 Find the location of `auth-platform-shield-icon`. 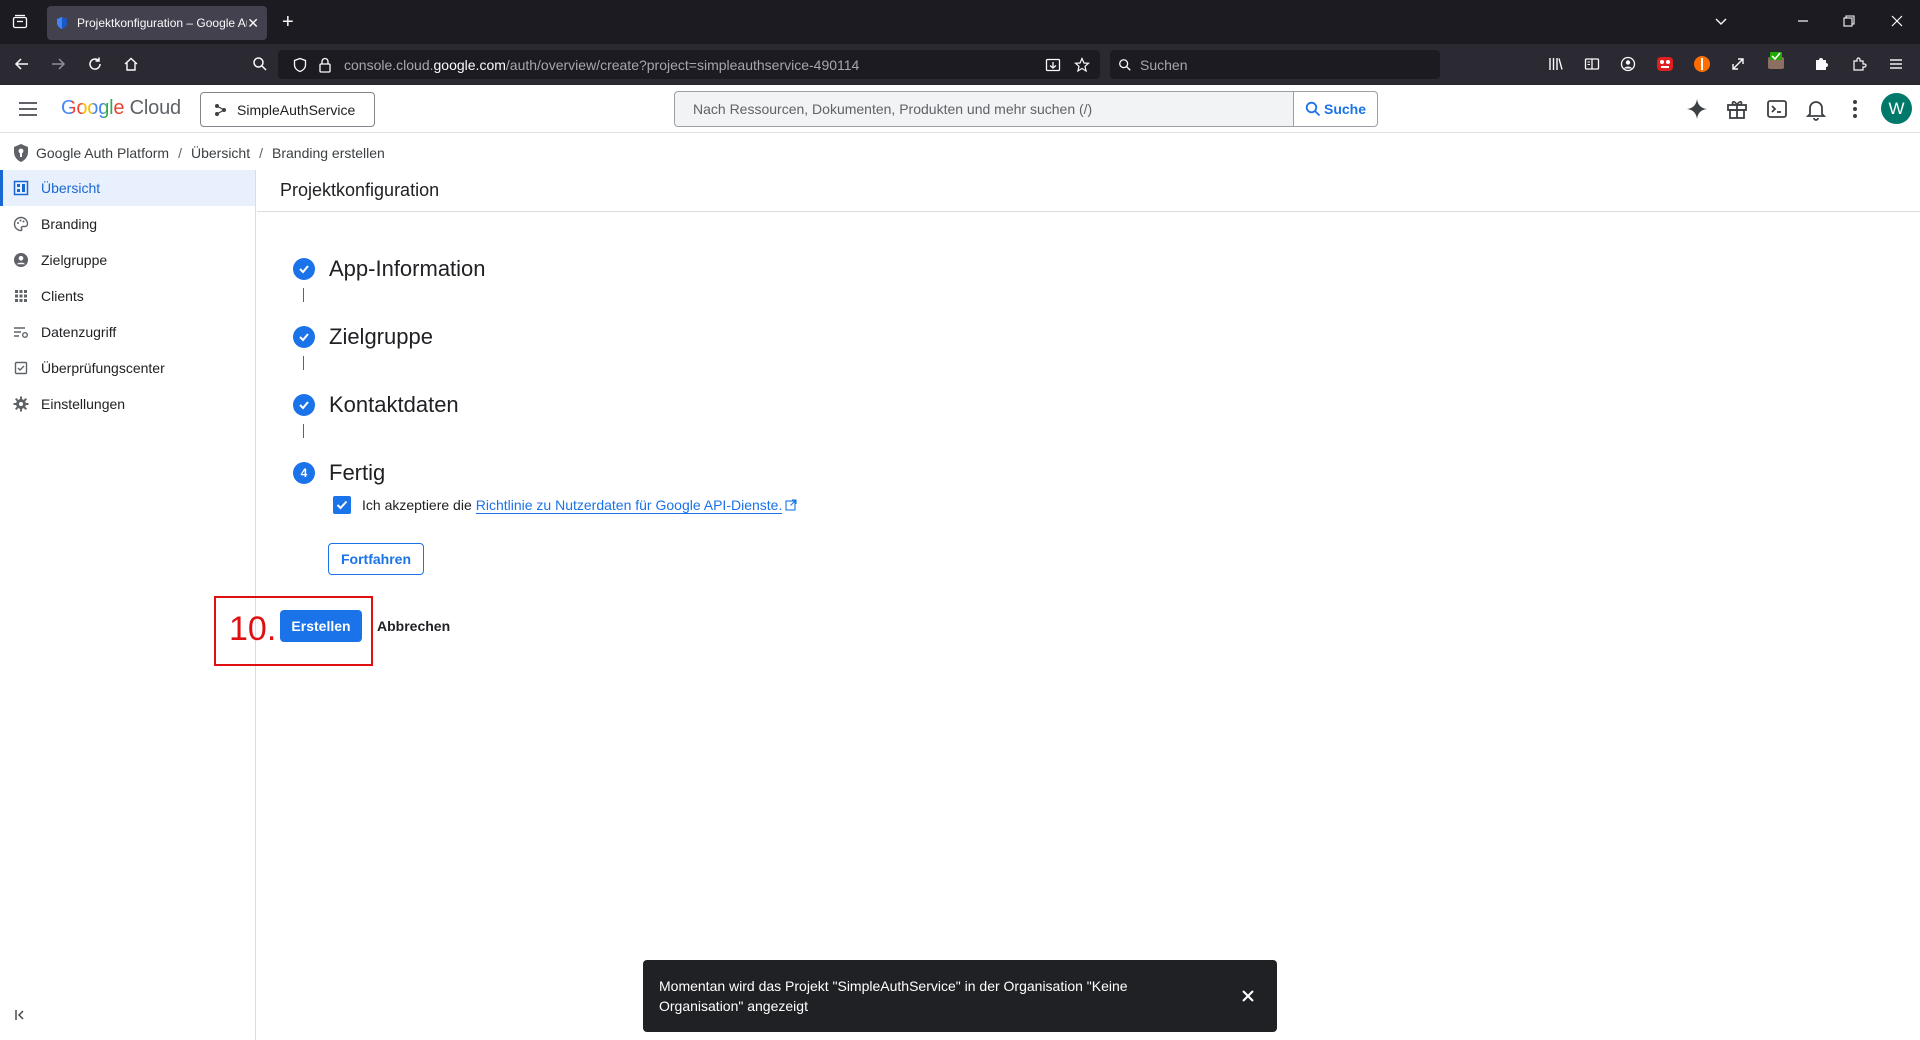

auth-platform-shield-icon is located at coordinates (21, 153).